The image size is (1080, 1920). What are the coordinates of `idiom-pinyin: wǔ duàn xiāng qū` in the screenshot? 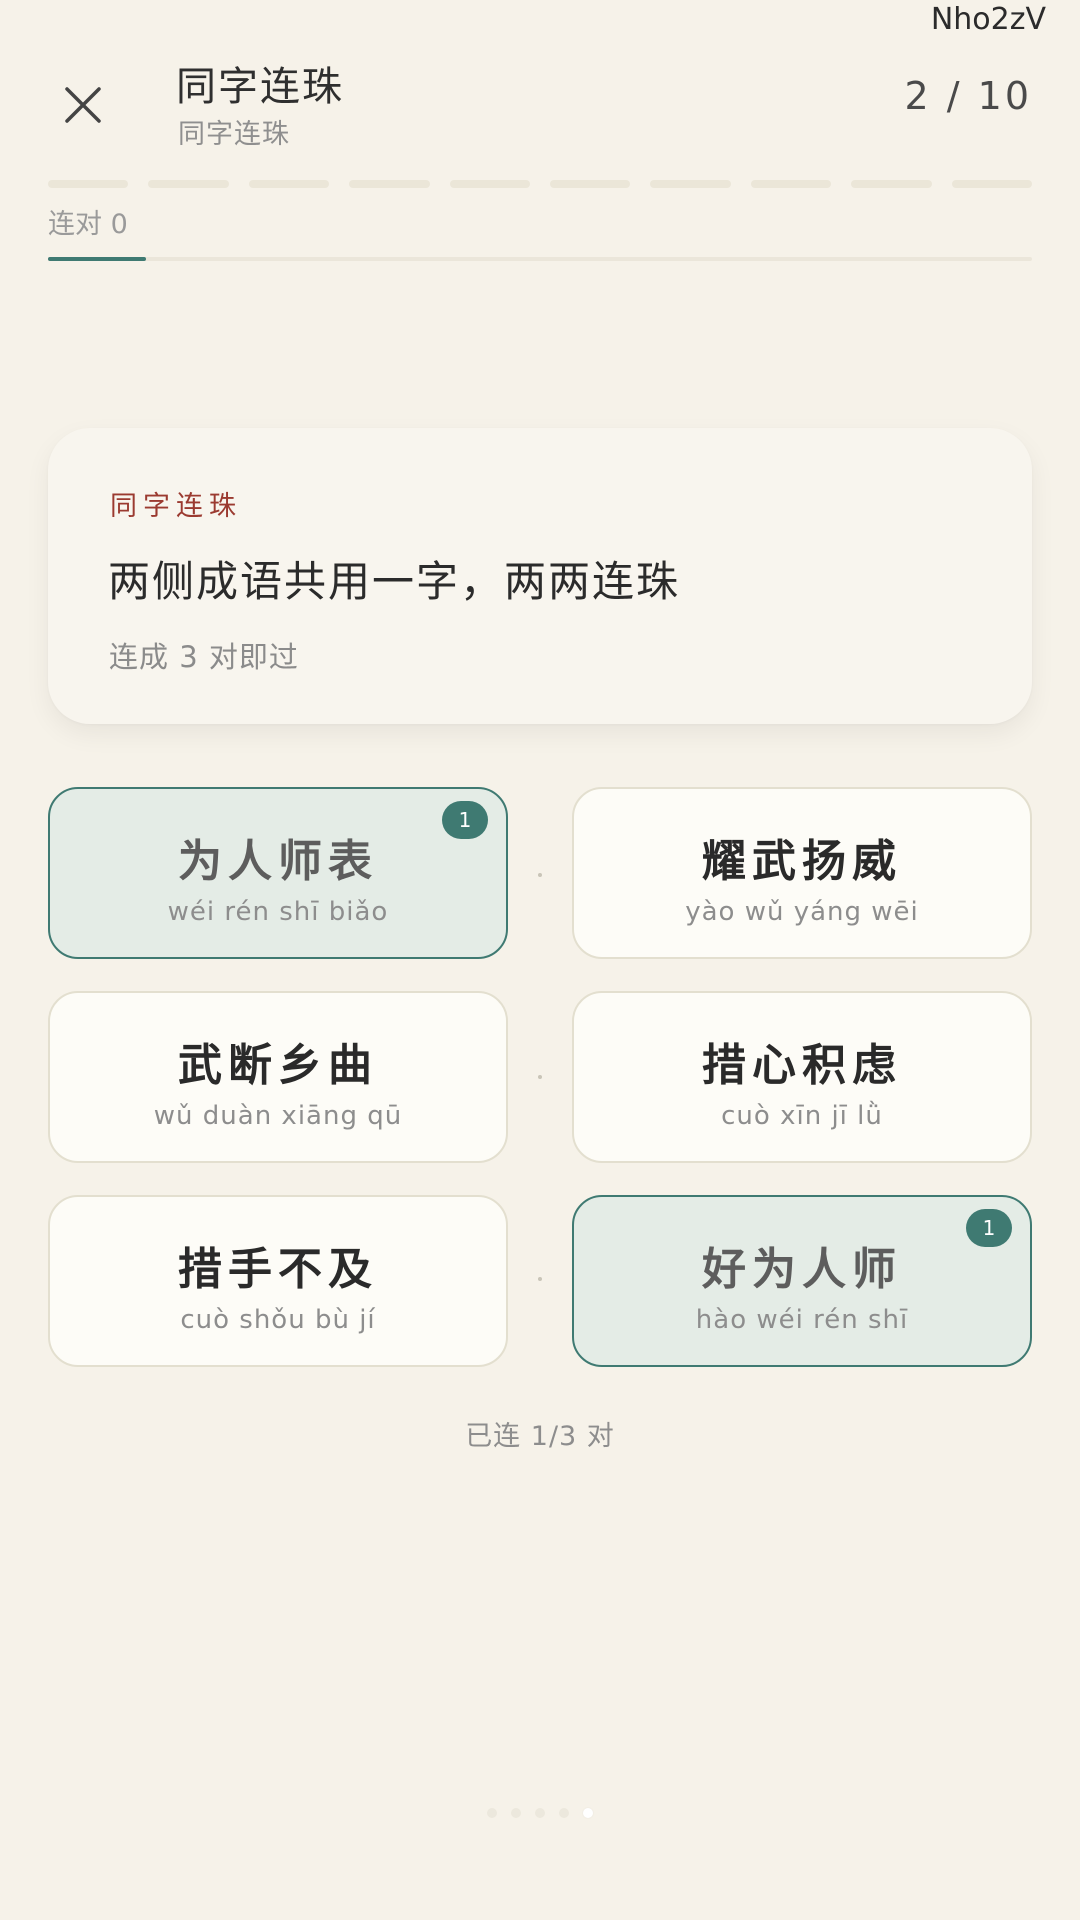 It's located at (278, 1116).